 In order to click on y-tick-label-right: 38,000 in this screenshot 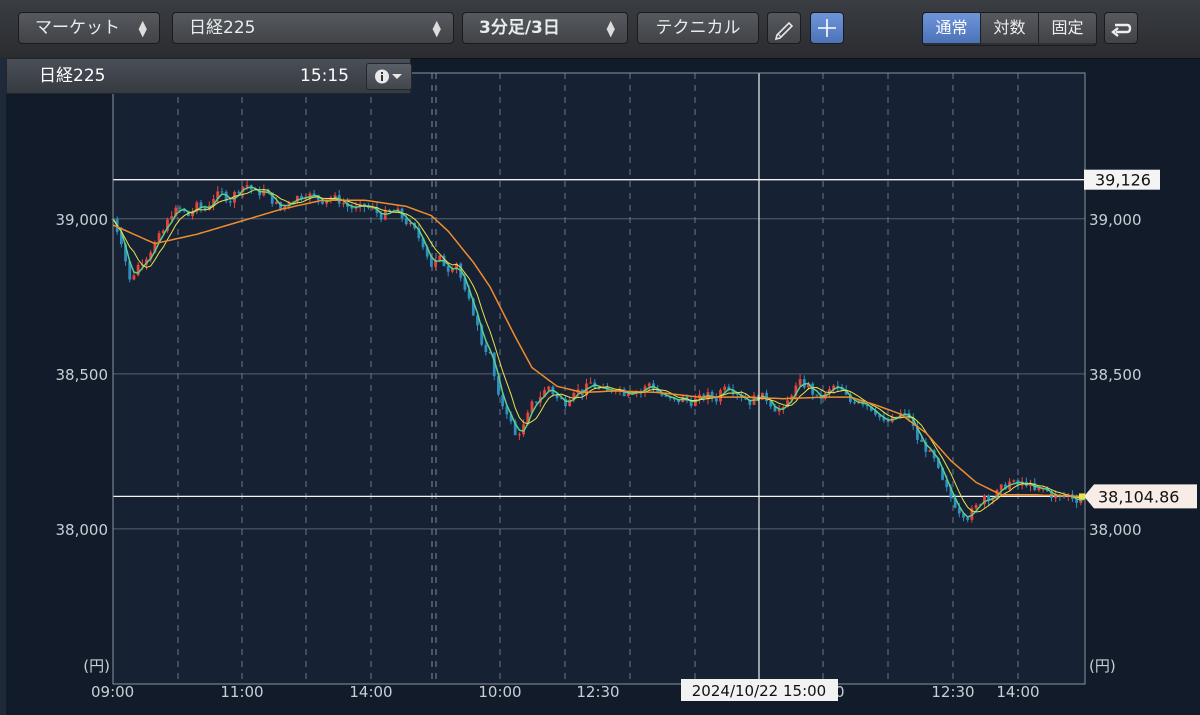, I will do `click(1115, 530)`.